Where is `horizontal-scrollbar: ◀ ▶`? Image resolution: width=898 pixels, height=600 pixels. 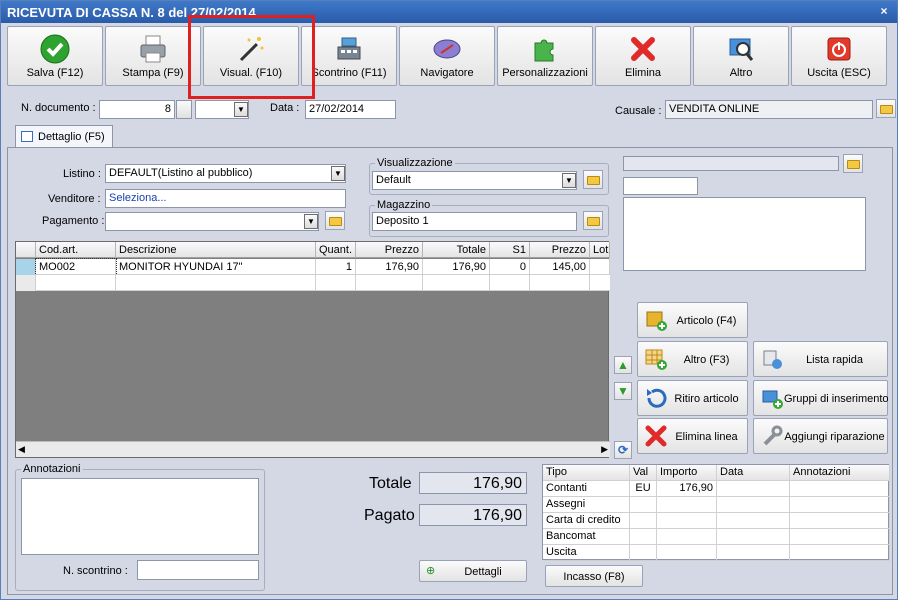
horizontal-scrollbar: ◀ ▶ is located at coordinates (313, 449).